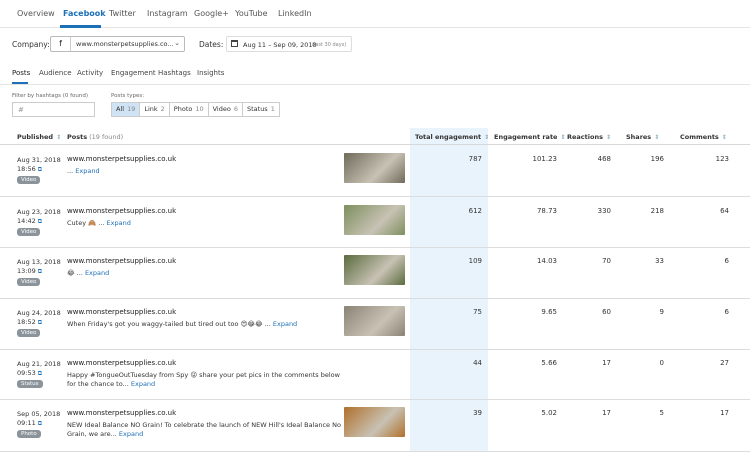 The height and width of the screenshot is (452, 750). What do you see at coordinates (36, 13) in the screenshot?
I see `tab-overview: Overview` at bounding box center [36, 13].